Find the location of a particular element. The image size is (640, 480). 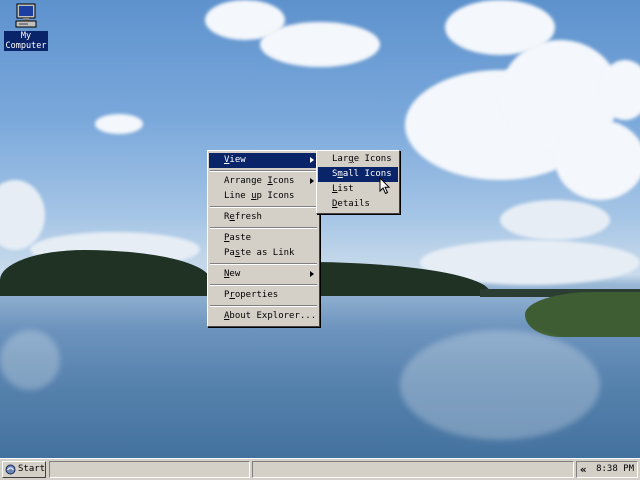

taskbar: Start « 8:38 PM is located at coordinates (320, 469).